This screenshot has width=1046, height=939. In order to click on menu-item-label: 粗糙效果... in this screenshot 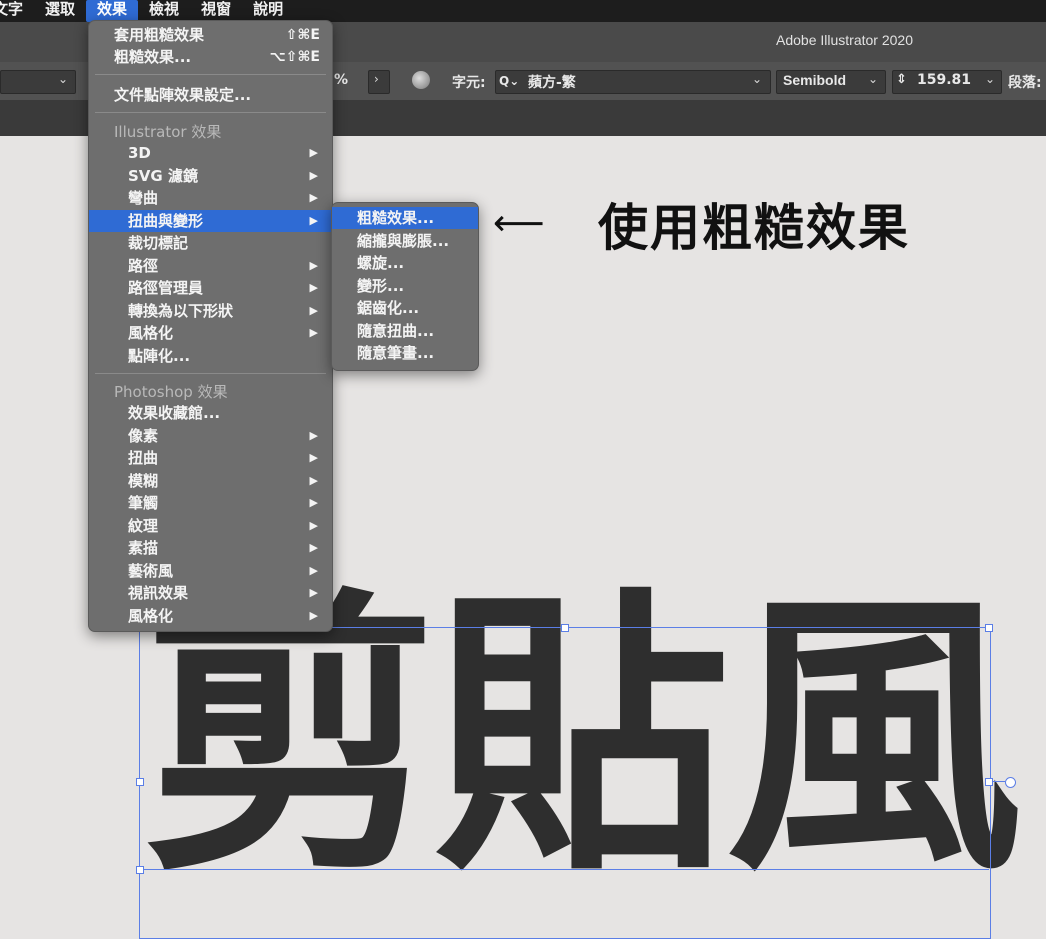, I will do `click(153, 57)`.